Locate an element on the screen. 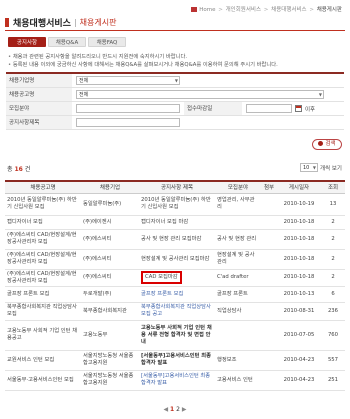 The height and width of the screenshot is (419, 350). col-header: 조회 is located at coordinates (333, 187).